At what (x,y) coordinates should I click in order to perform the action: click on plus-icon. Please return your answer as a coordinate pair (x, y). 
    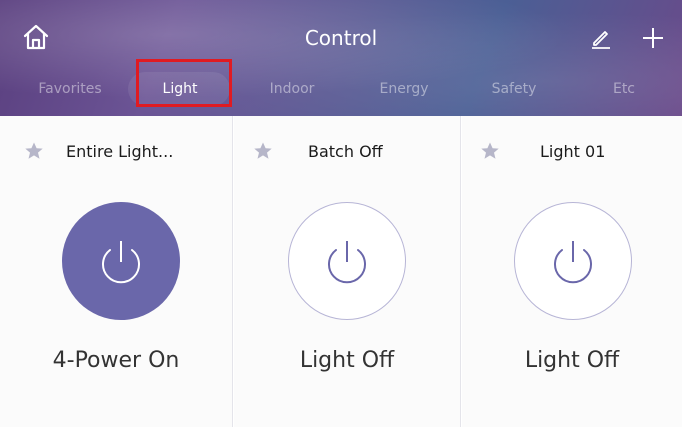
    Looking at the image, I should click on (653, 38).